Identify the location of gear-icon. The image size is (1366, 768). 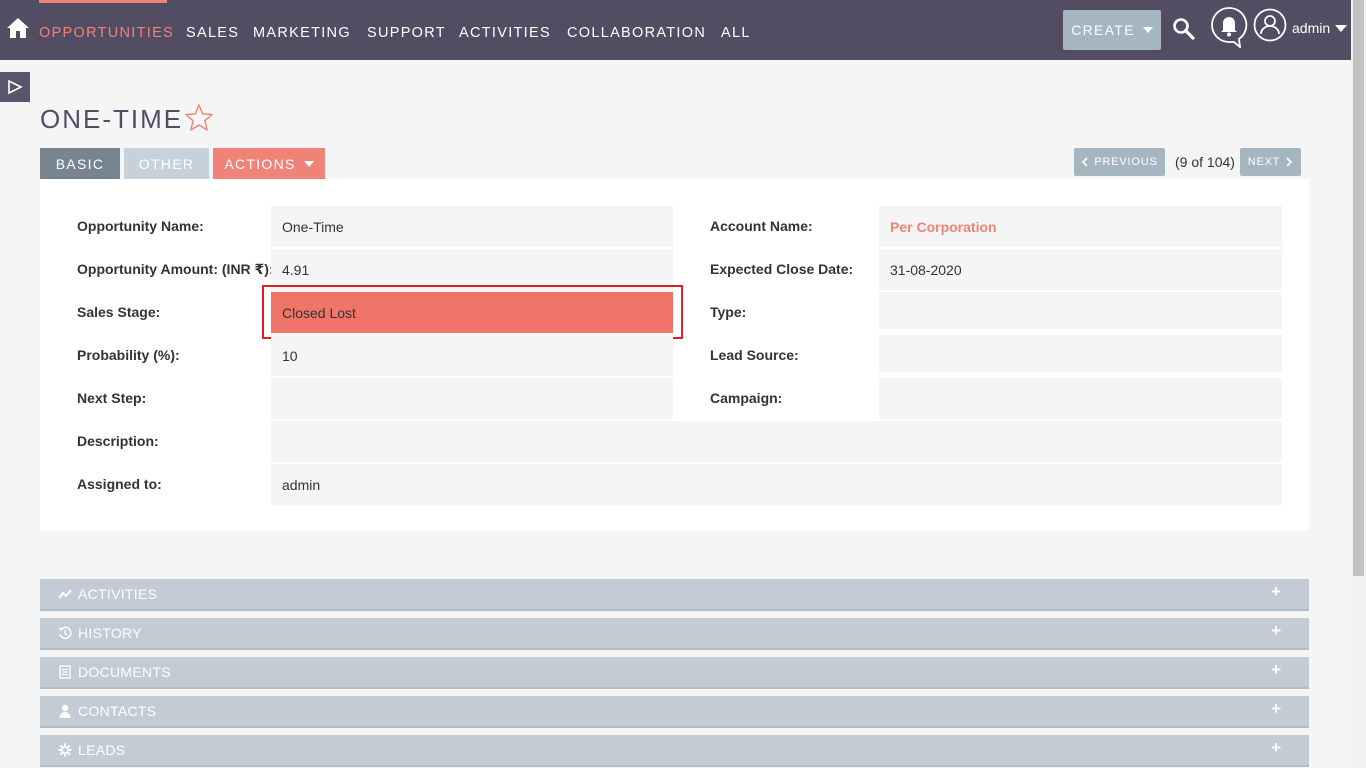
(65, 750).